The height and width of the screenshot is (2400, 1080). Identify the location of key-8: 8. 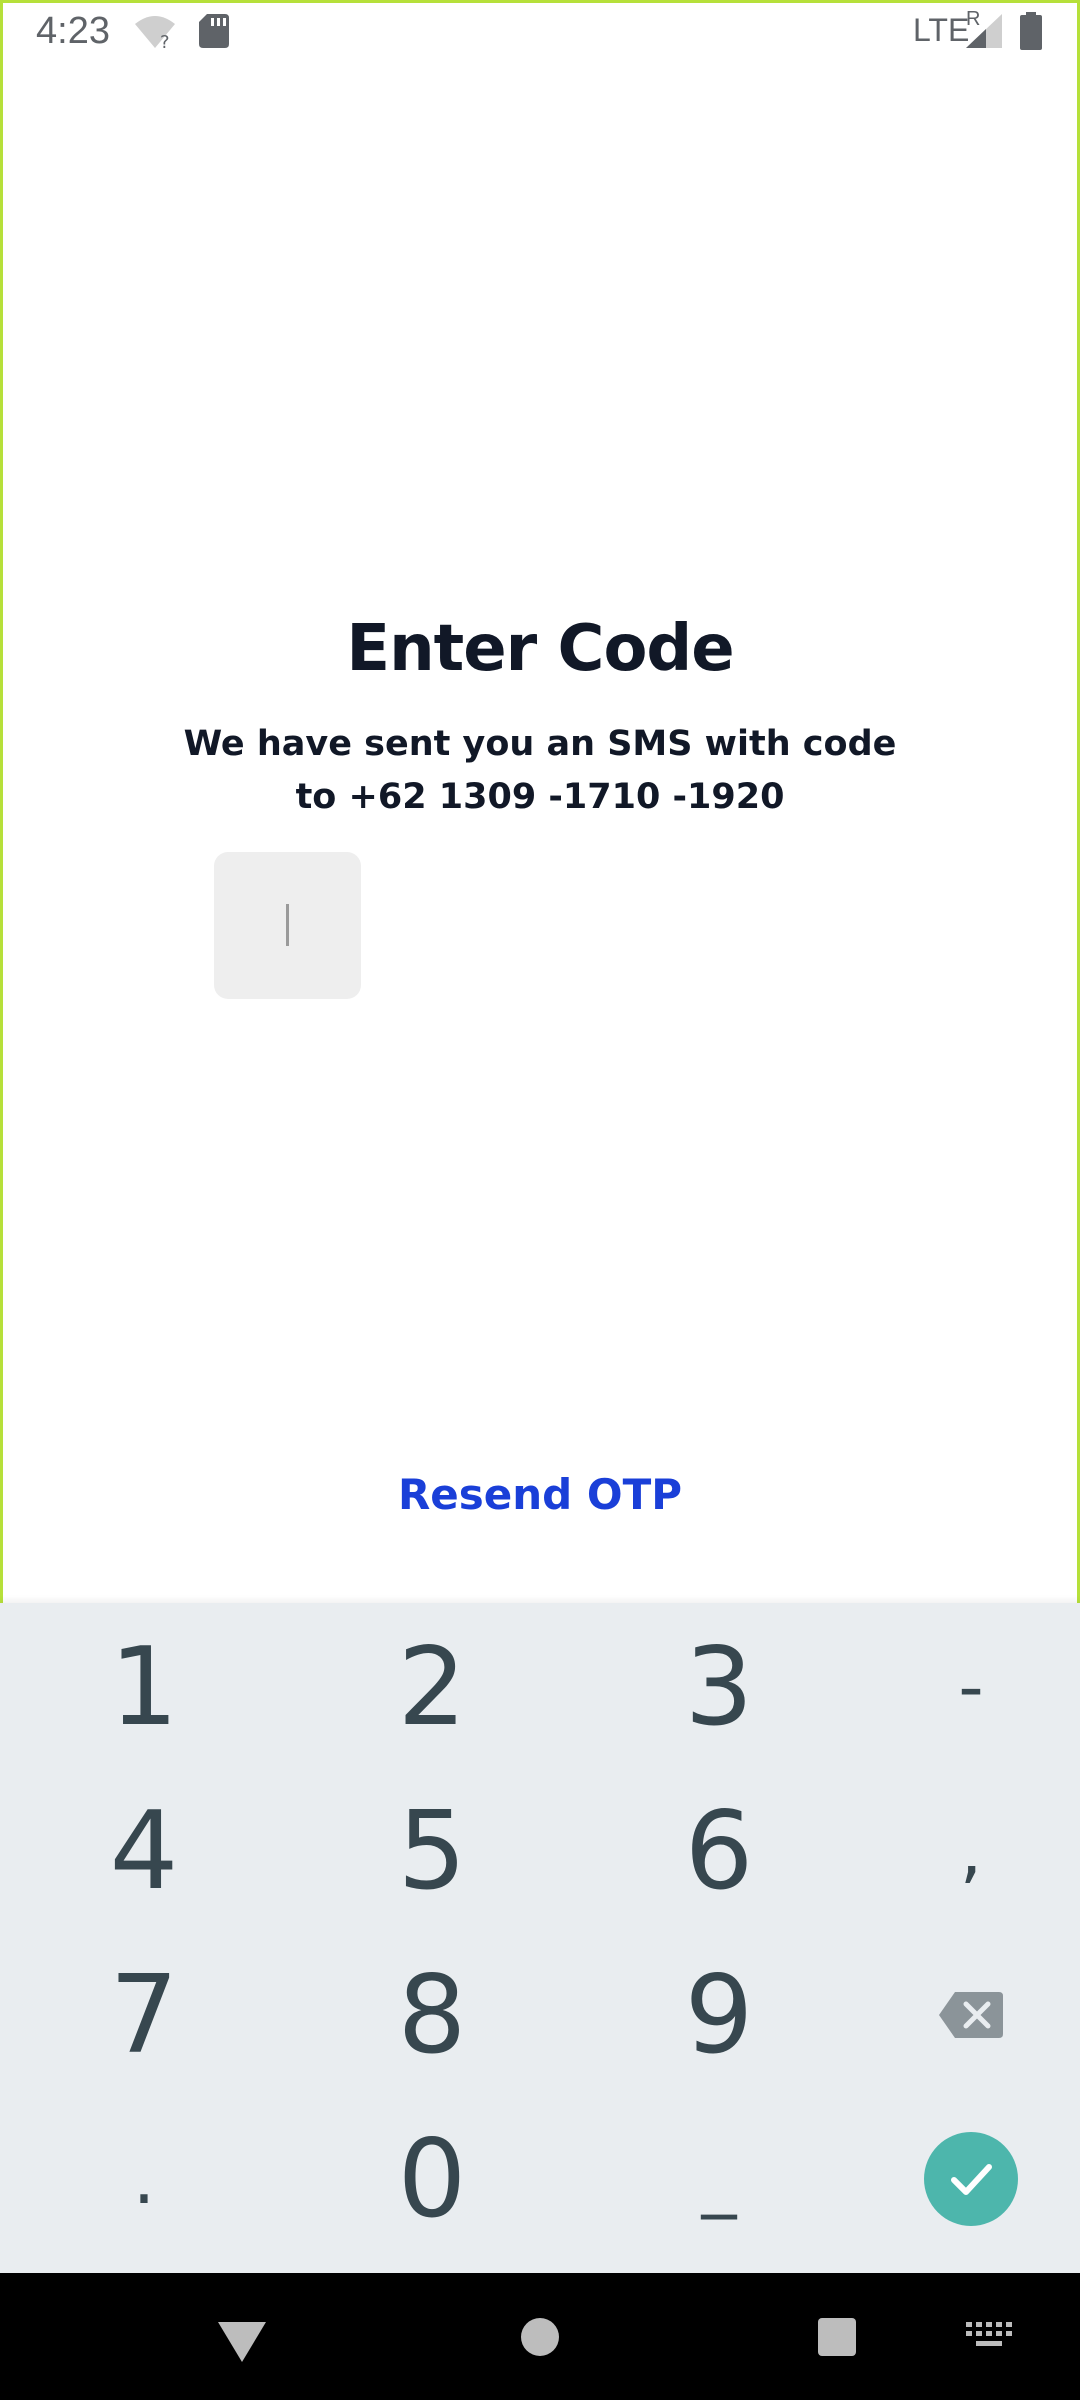
(432, 2015).